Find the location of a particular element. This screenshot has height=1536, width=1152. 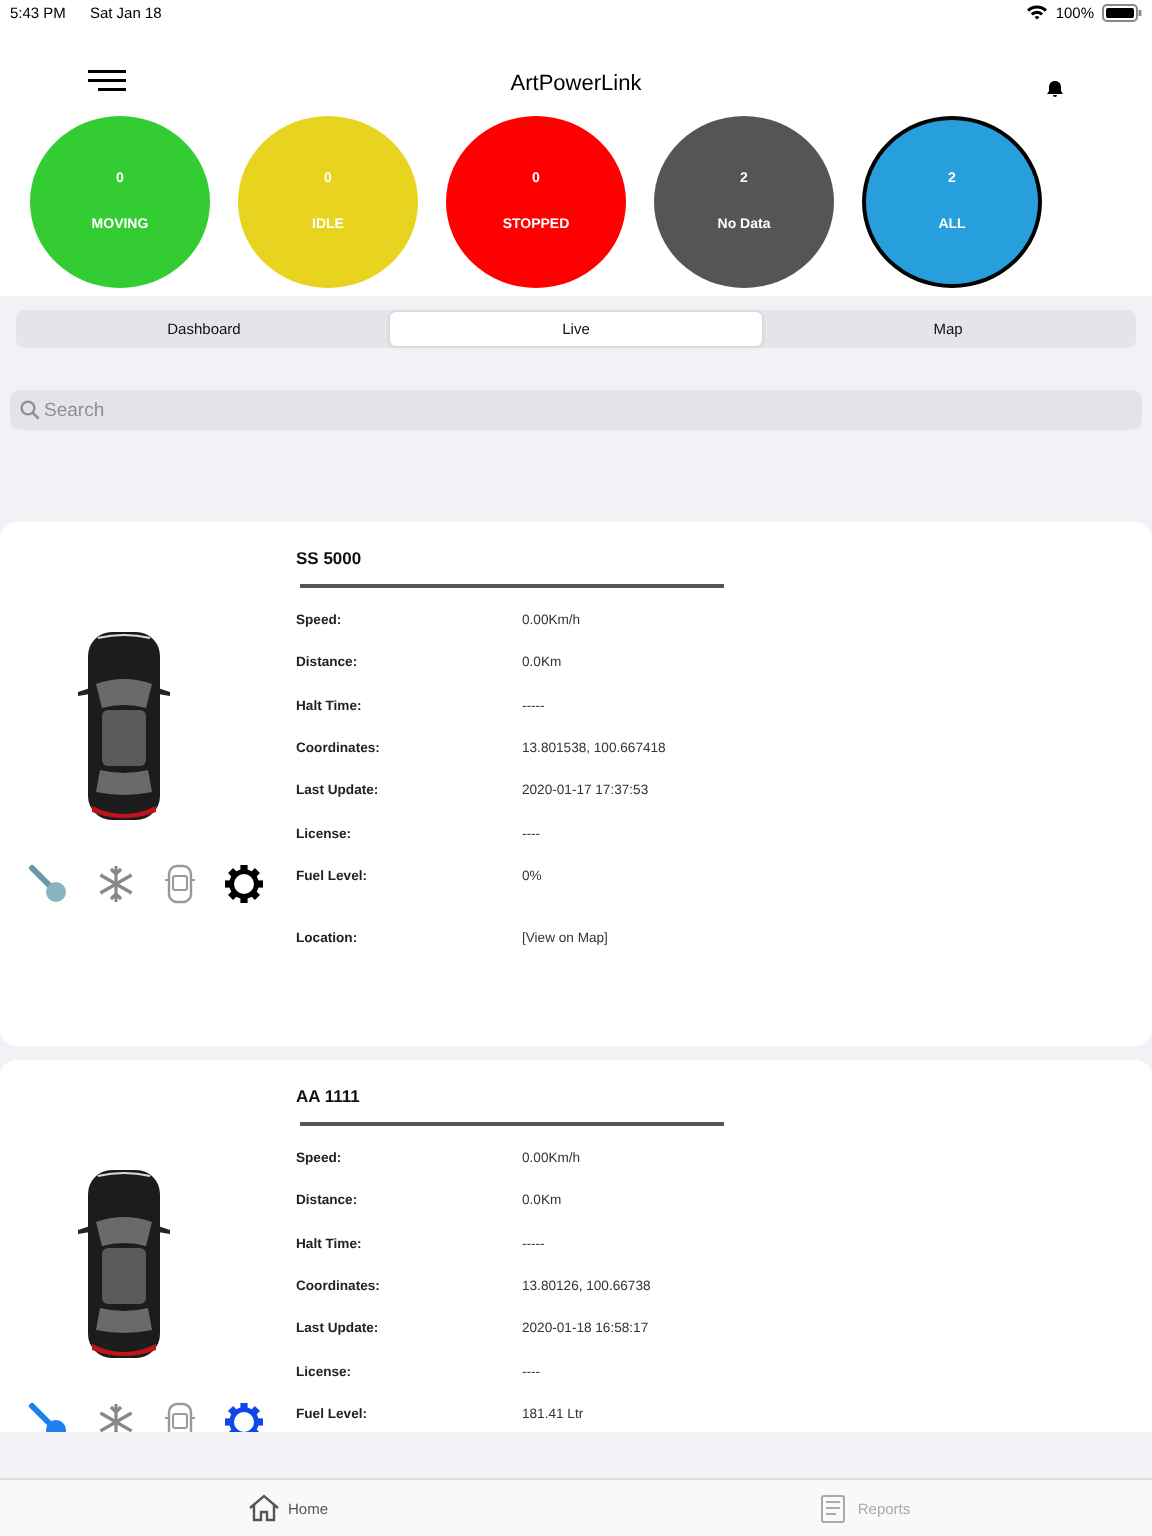

home-icon is located at coordinates (263, 1508).